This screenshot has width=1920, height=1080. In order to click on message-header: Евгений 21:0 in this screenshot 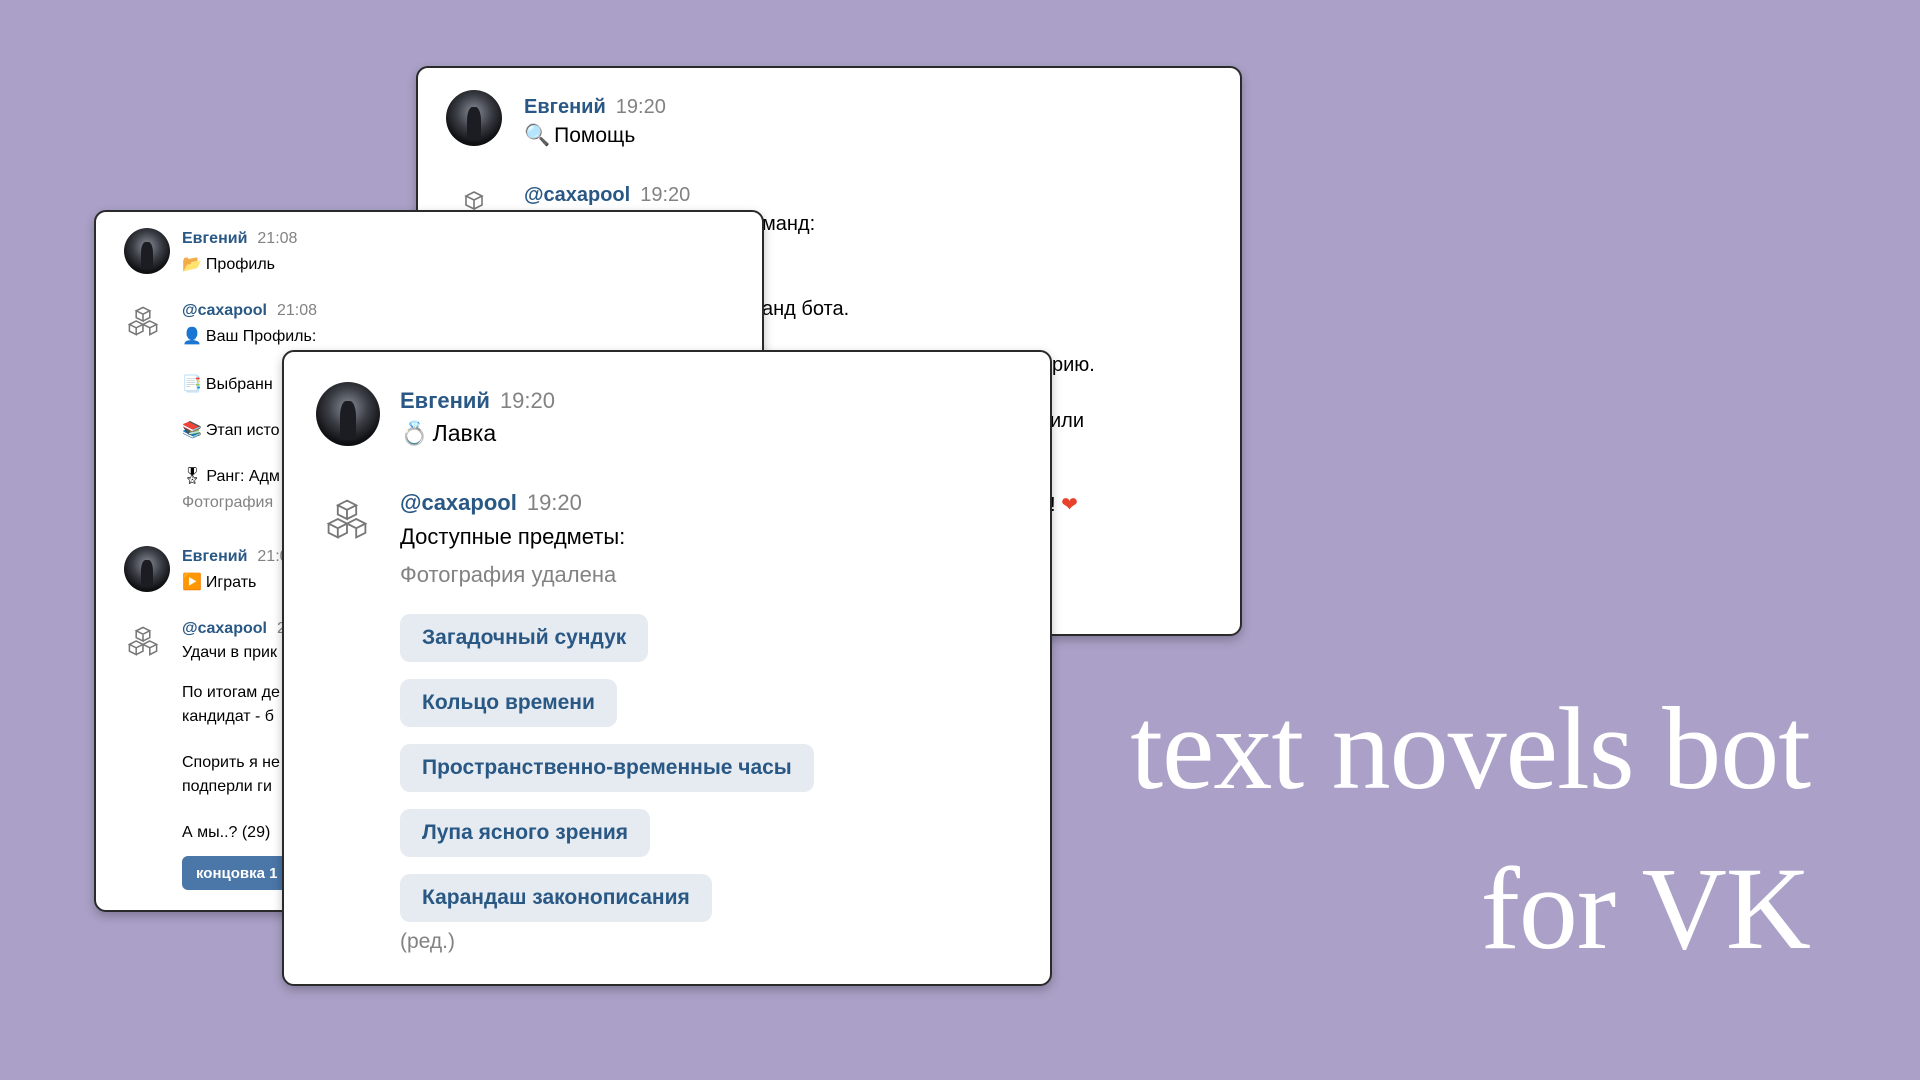, I will do `click(235, 557)`.